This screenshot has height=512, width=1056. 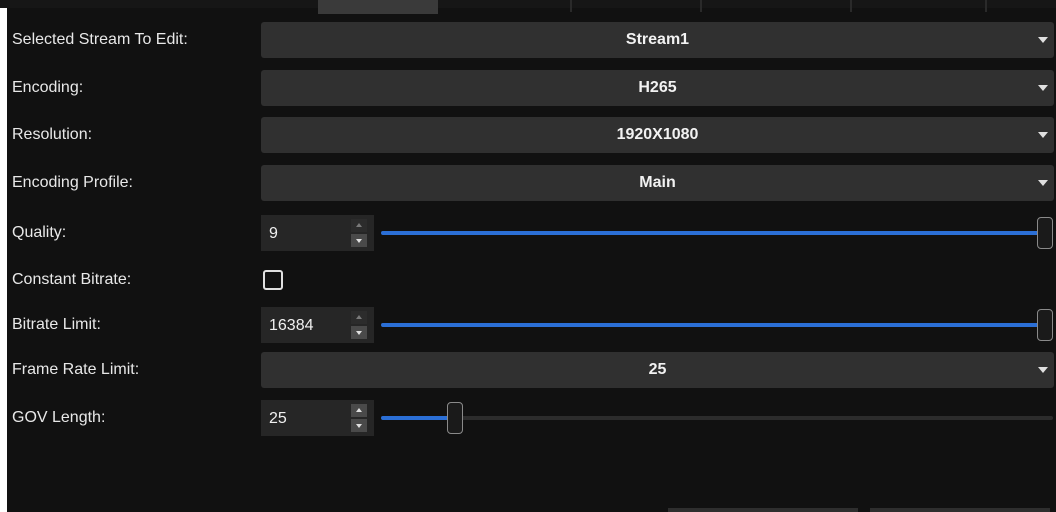 I want to click on bitrate-row: Bitrate Limit: 16384, so click(x=531, y=325).